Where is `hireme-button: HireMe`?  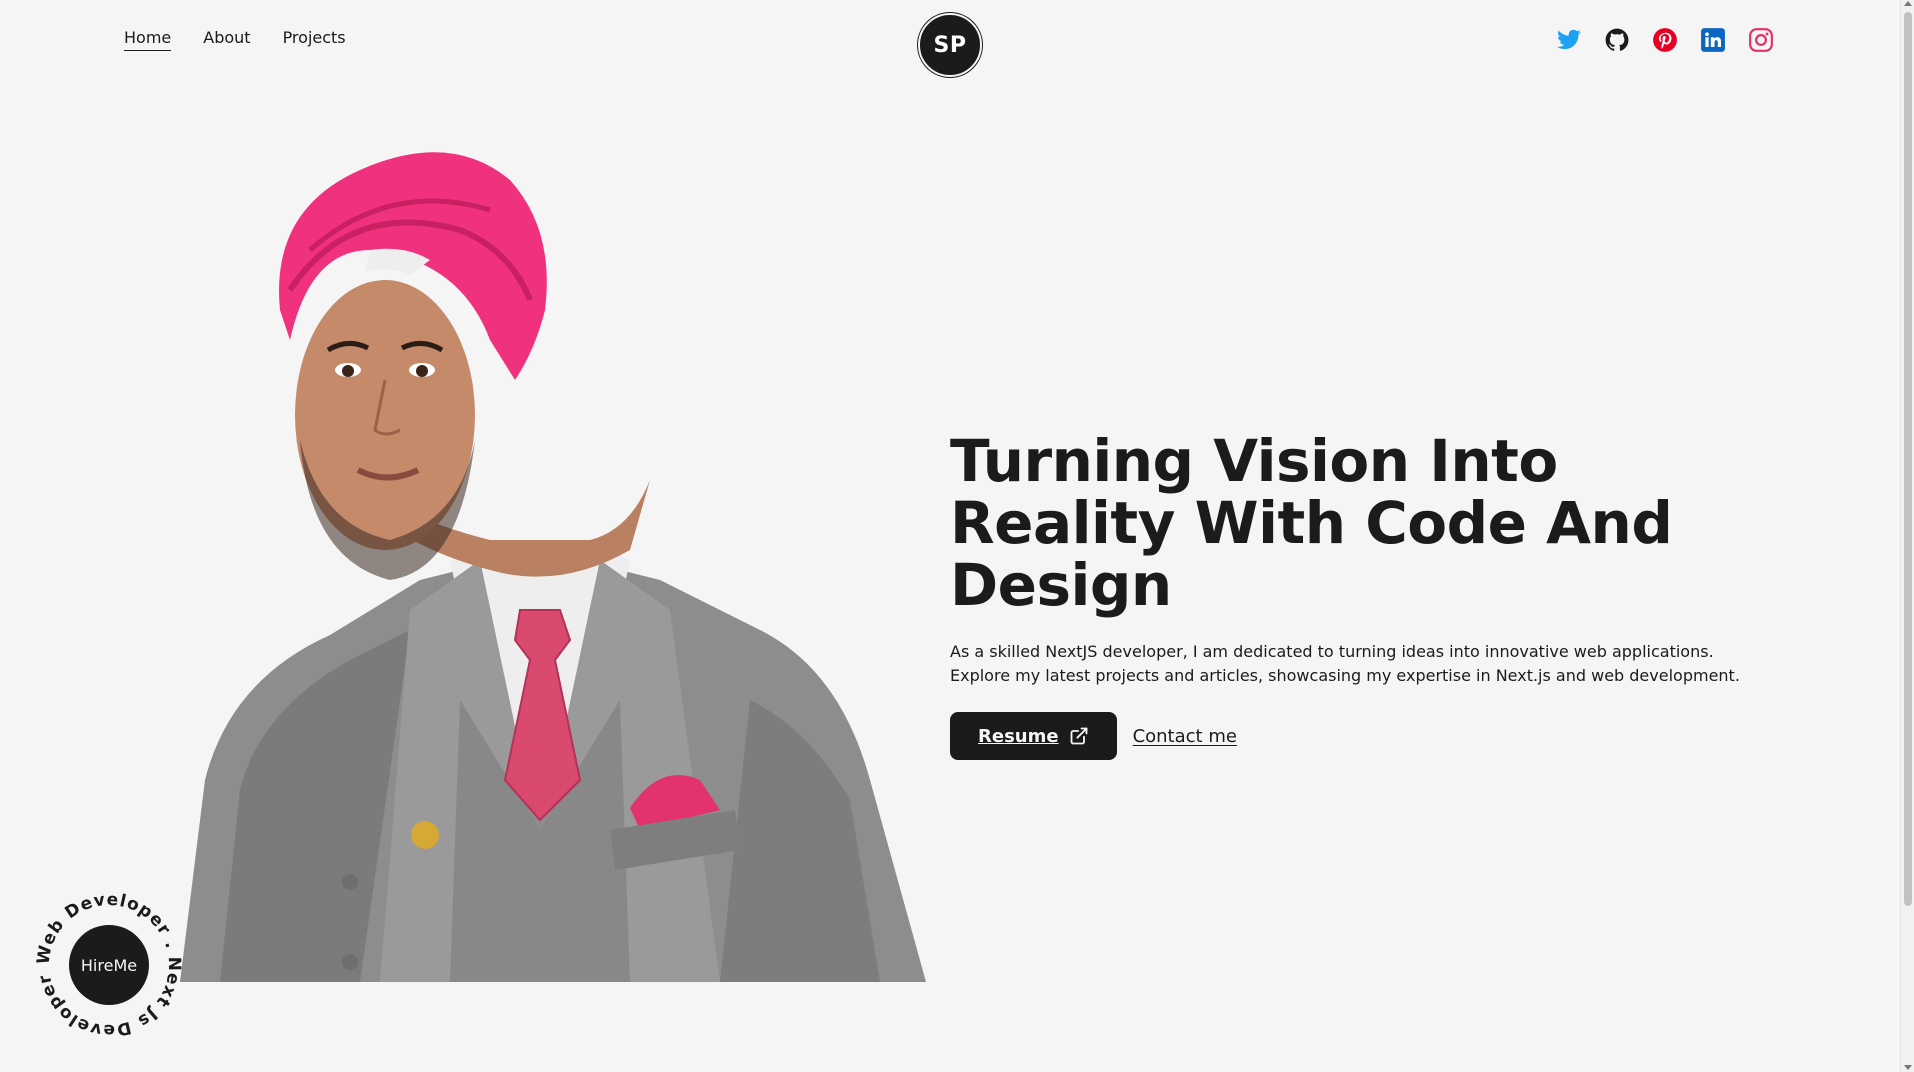
hireme-button: HireMe is located at coordinates (109, 965).